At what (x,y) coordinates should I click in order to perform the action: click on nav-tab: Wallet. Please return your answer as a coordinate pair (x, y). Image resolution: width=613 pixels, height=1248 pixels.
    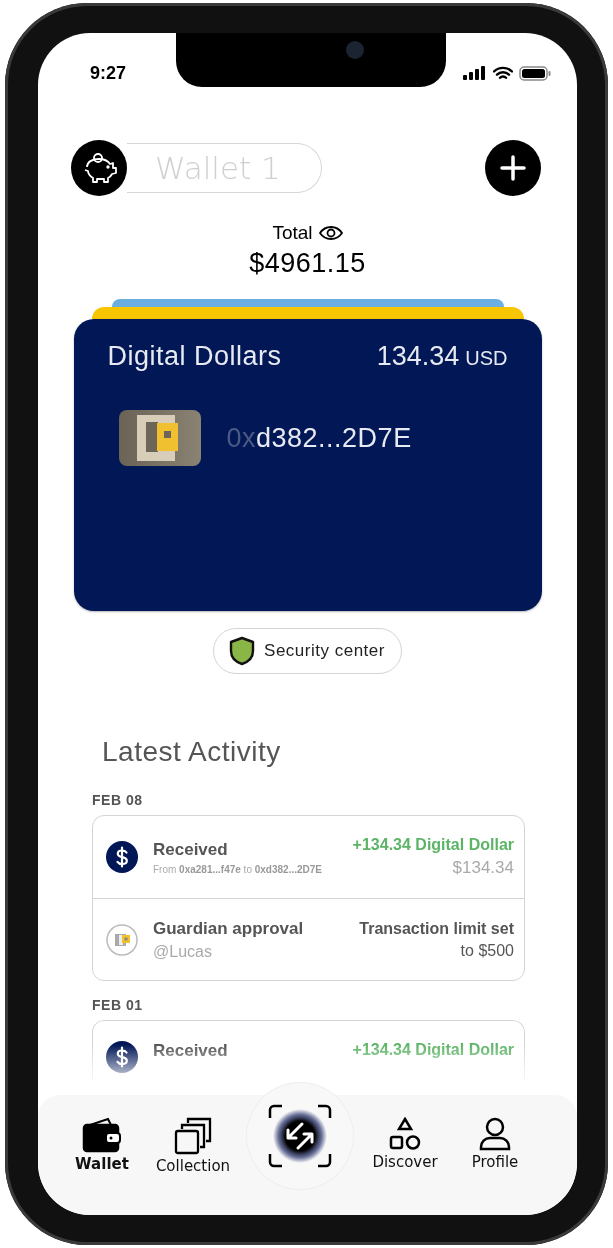
    Looking at the image, I should click on (102, 1134).